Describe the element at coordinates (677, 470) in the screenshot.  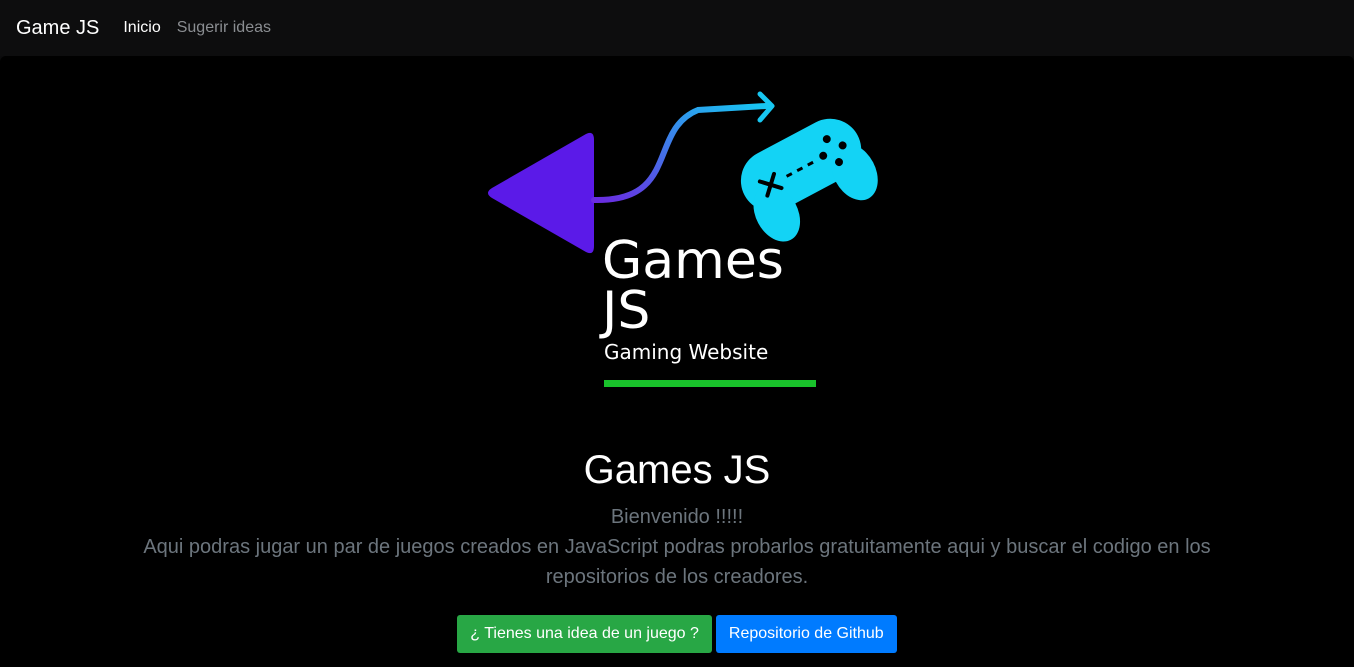
I see `page-title: Games JS` at that location.